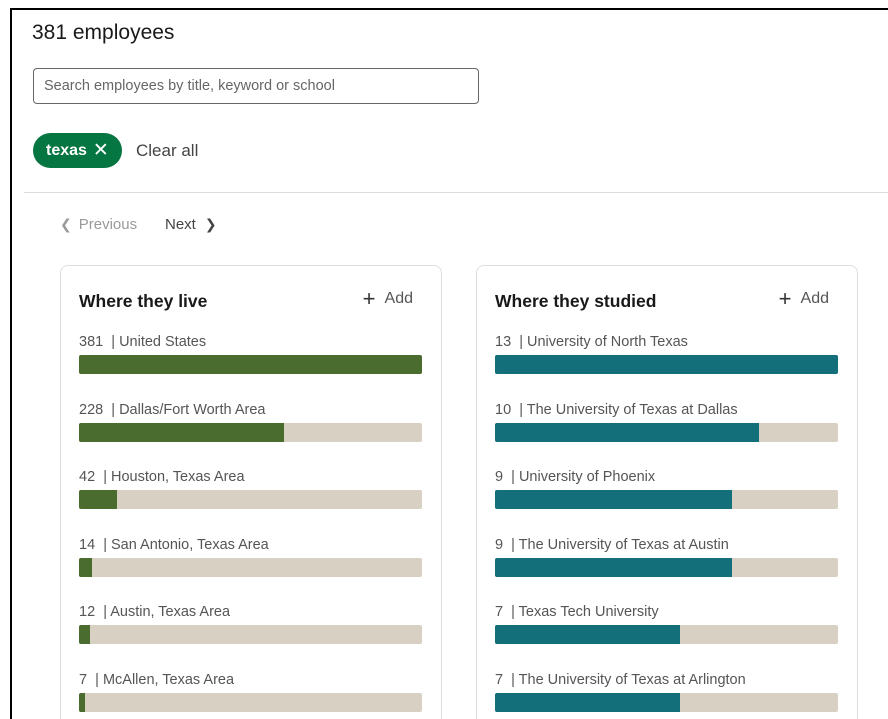 This screenshot has width=888, height=719. I want to click on facet-row-label: 7 | McAllen, Texas Area, so click(251, 680).